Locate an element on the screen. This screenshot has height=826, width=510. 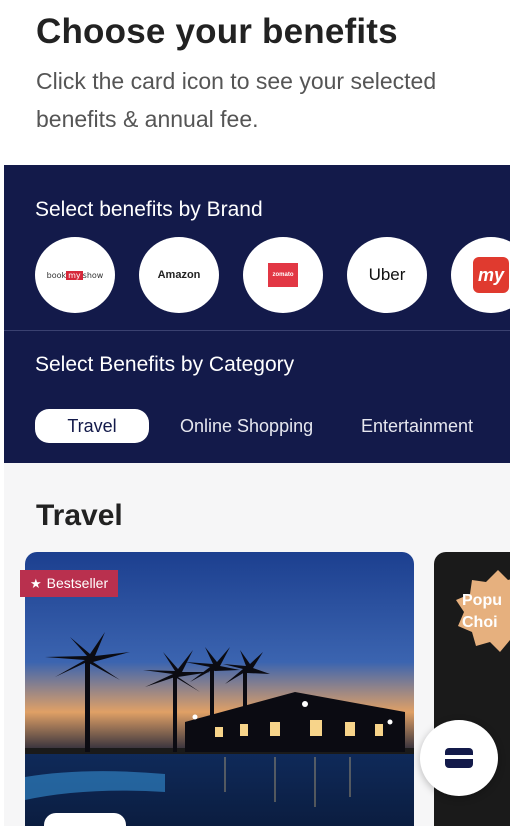
tab-entertainment: Entertainment is located at coordinates (417, 426).